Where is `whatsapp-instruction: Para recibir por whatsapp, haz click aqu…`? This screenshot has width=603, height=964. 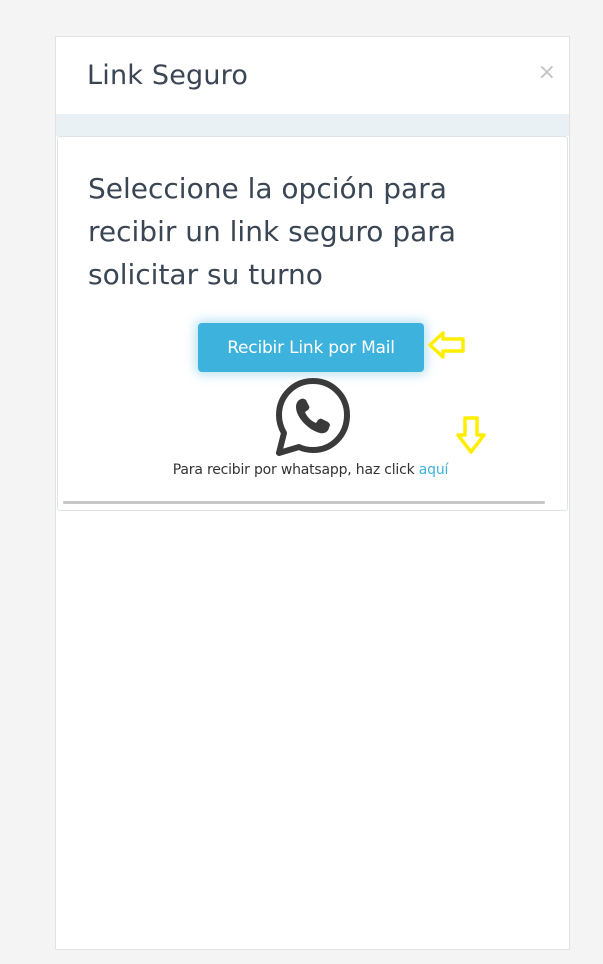 whatsapp-instruction: Para recibir por whatsapp, haz click aqu… is located at coordinates (310, 470).